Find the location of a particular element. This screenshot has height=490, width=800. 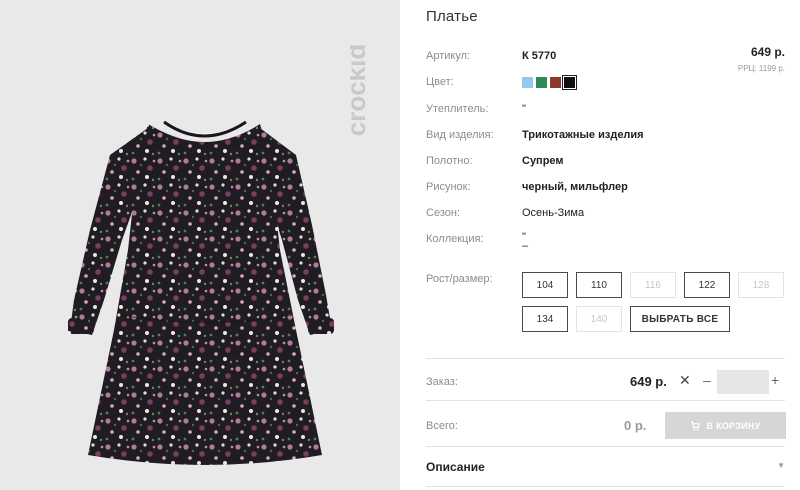

product-title: Платье is located at coordinates (452, 16).